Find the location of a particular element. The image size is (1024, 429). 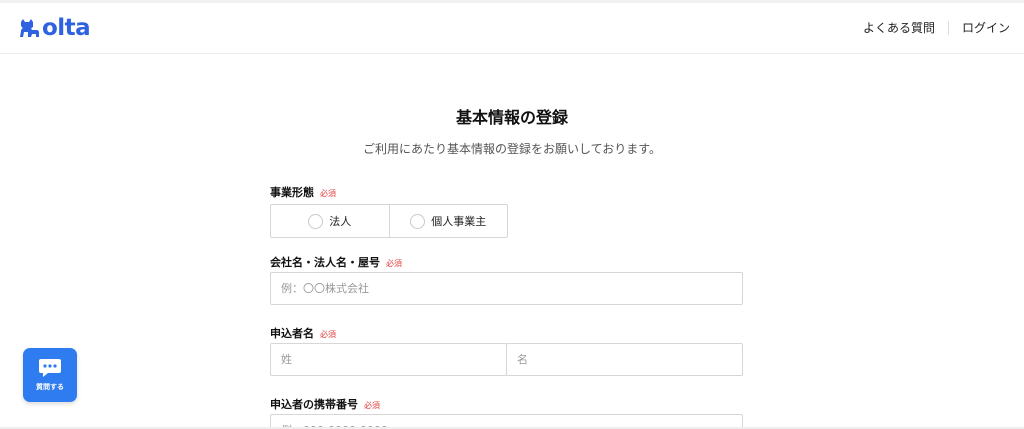

first-name-input is located at coordinates (624, 359).